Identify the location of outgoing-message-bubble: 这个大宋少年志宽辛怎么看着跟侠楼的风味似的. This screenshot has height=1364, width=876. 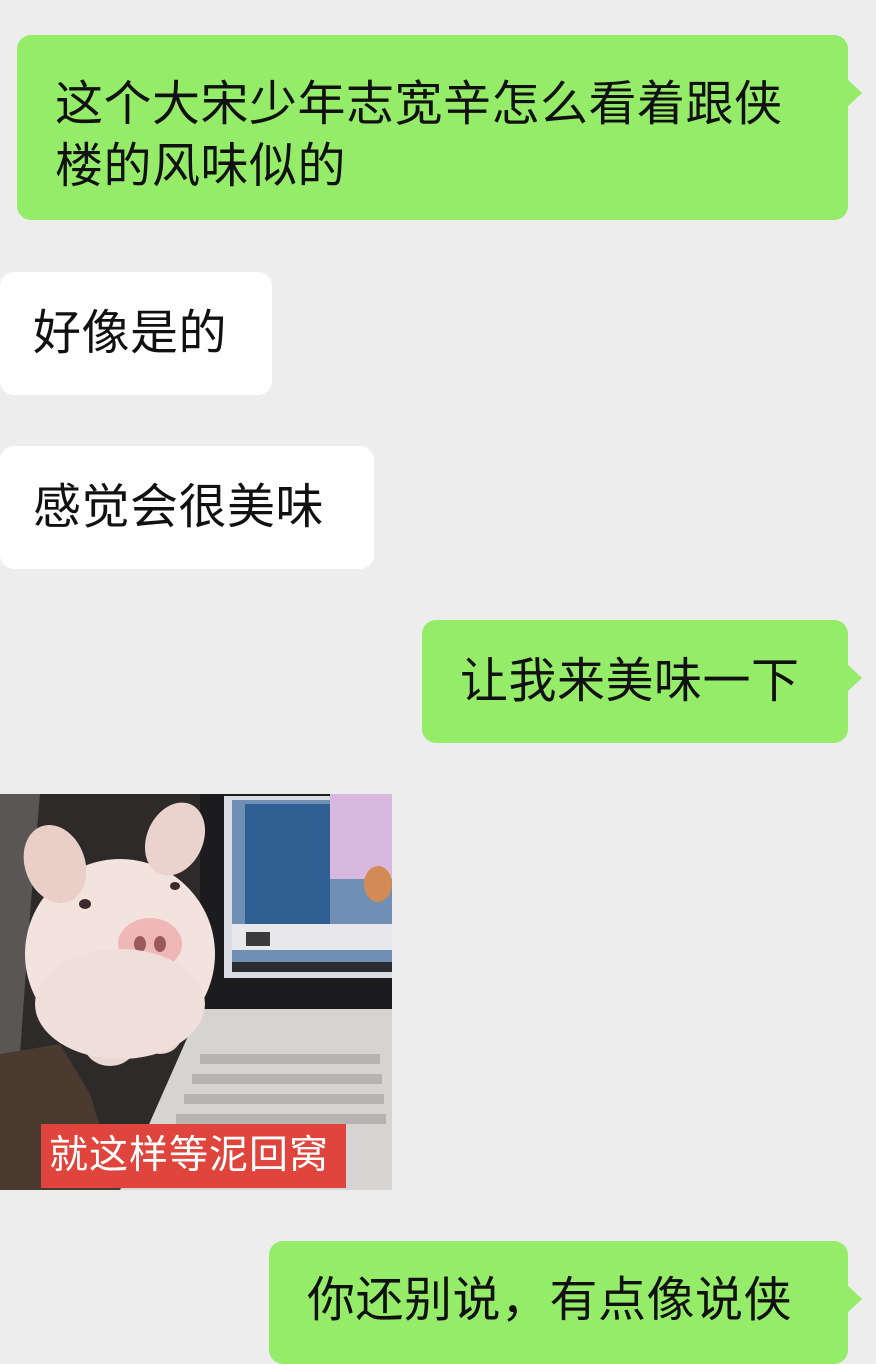
(439, 127).